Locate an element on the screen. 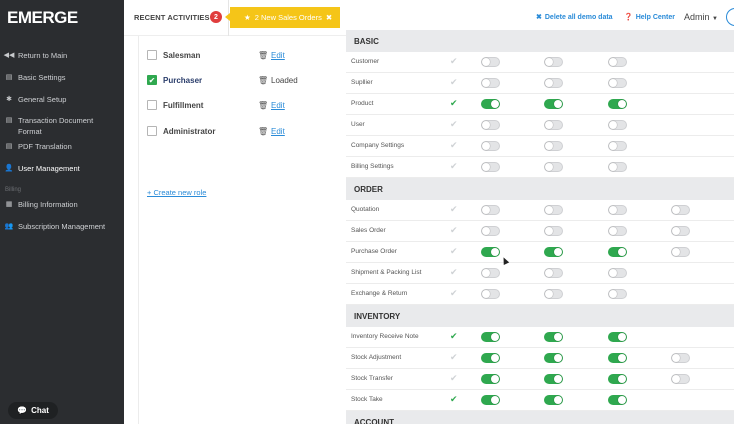 The width and height of the screenshot is (734, 424). role-checkbox: ✔ is located at coordinates (152, 80).